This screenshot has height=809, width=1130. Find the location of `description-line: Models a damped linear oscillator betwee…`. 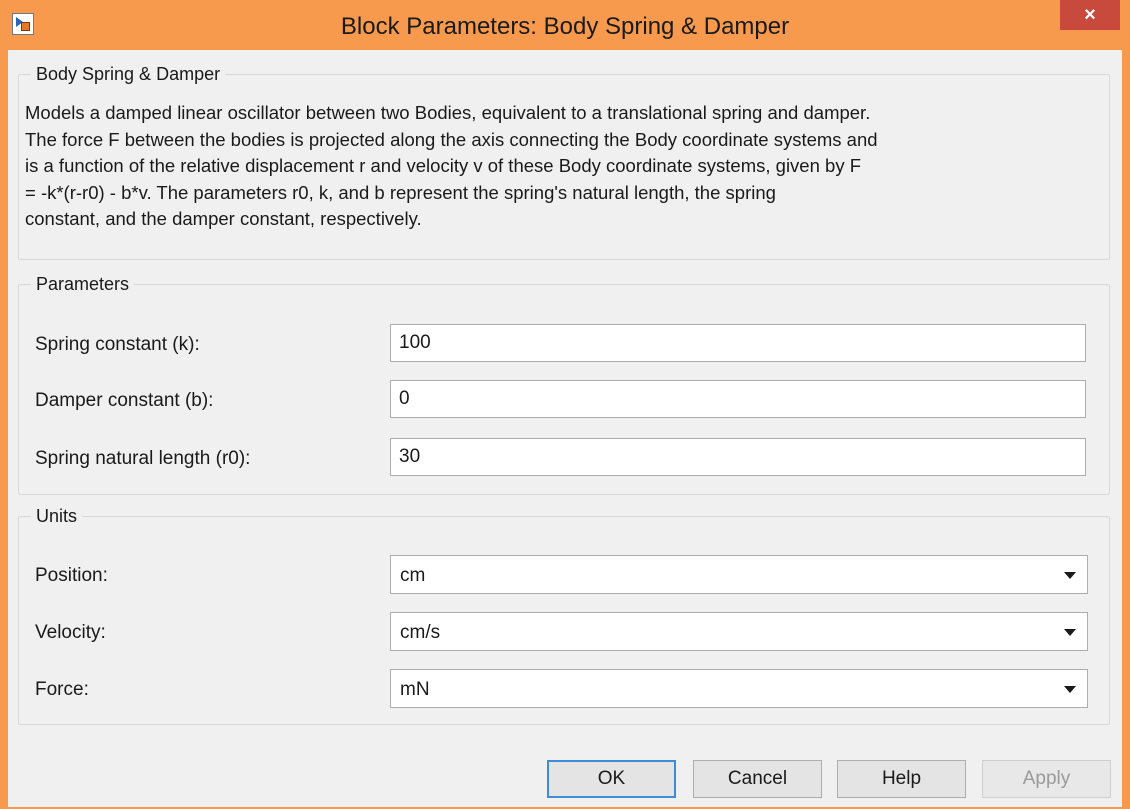

description-line: Models a damped linear oscillator betwee… is located at coordinates (448, 112).